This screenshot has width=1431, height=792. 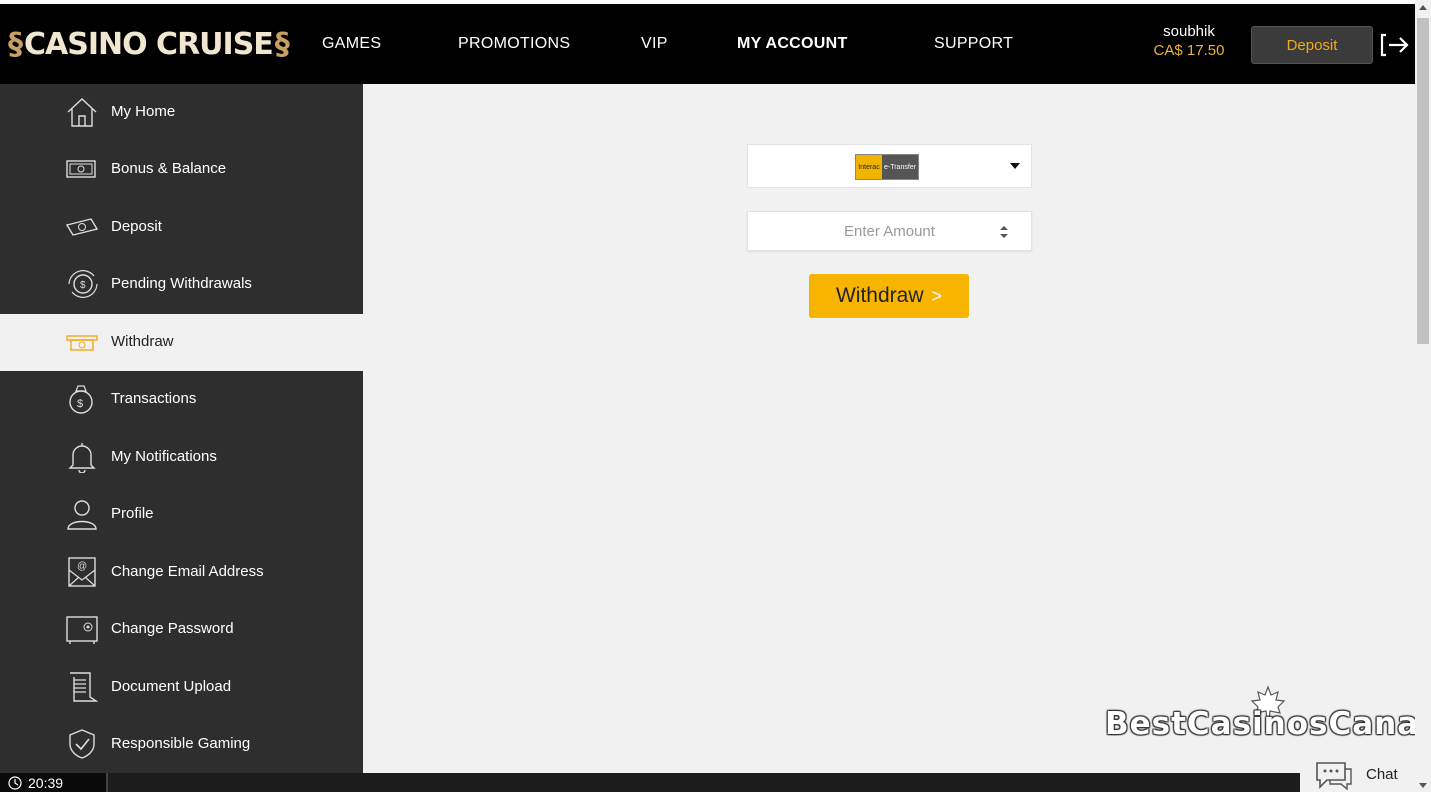 I want to click on nav-promotions: PROMOTIONS, so click(x=514, y=44).